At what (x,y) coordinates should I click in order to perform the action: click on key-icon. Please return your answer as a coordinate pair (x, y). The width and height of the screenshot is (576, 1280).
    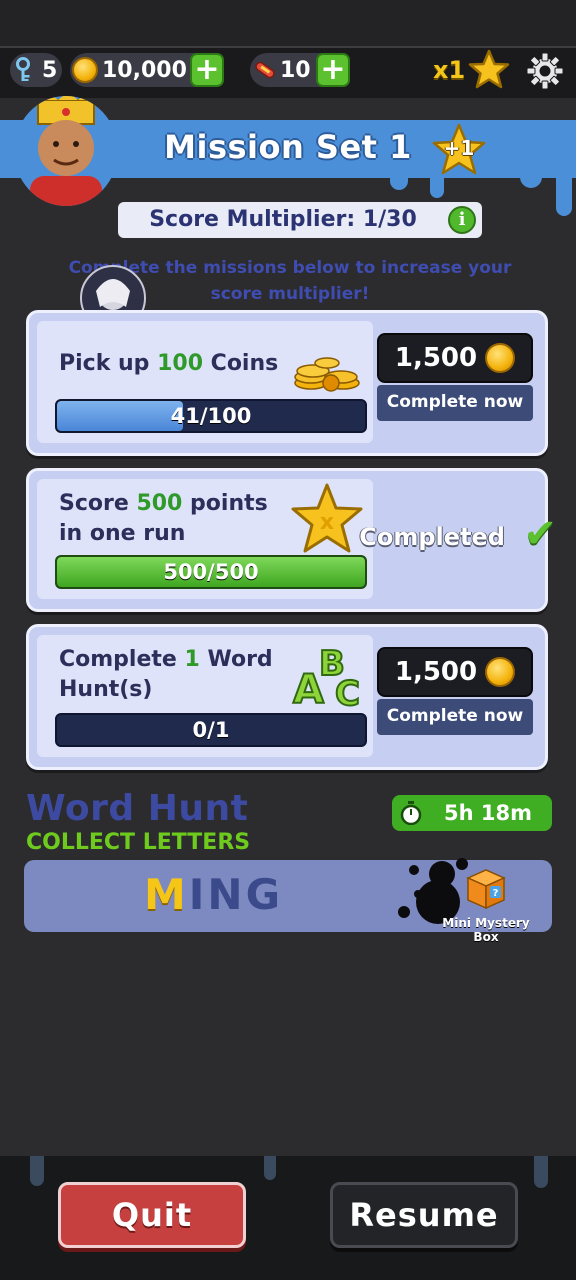
    Looking at the image, I should click on (23, 69).